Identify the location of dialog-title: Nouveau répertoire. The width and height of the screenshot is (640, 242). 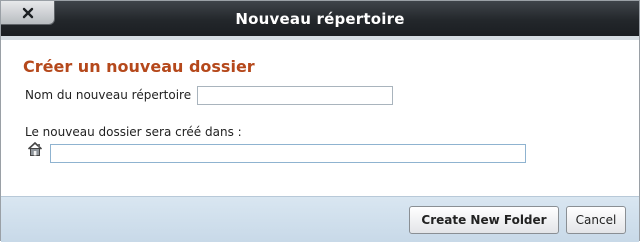
(320, 19).